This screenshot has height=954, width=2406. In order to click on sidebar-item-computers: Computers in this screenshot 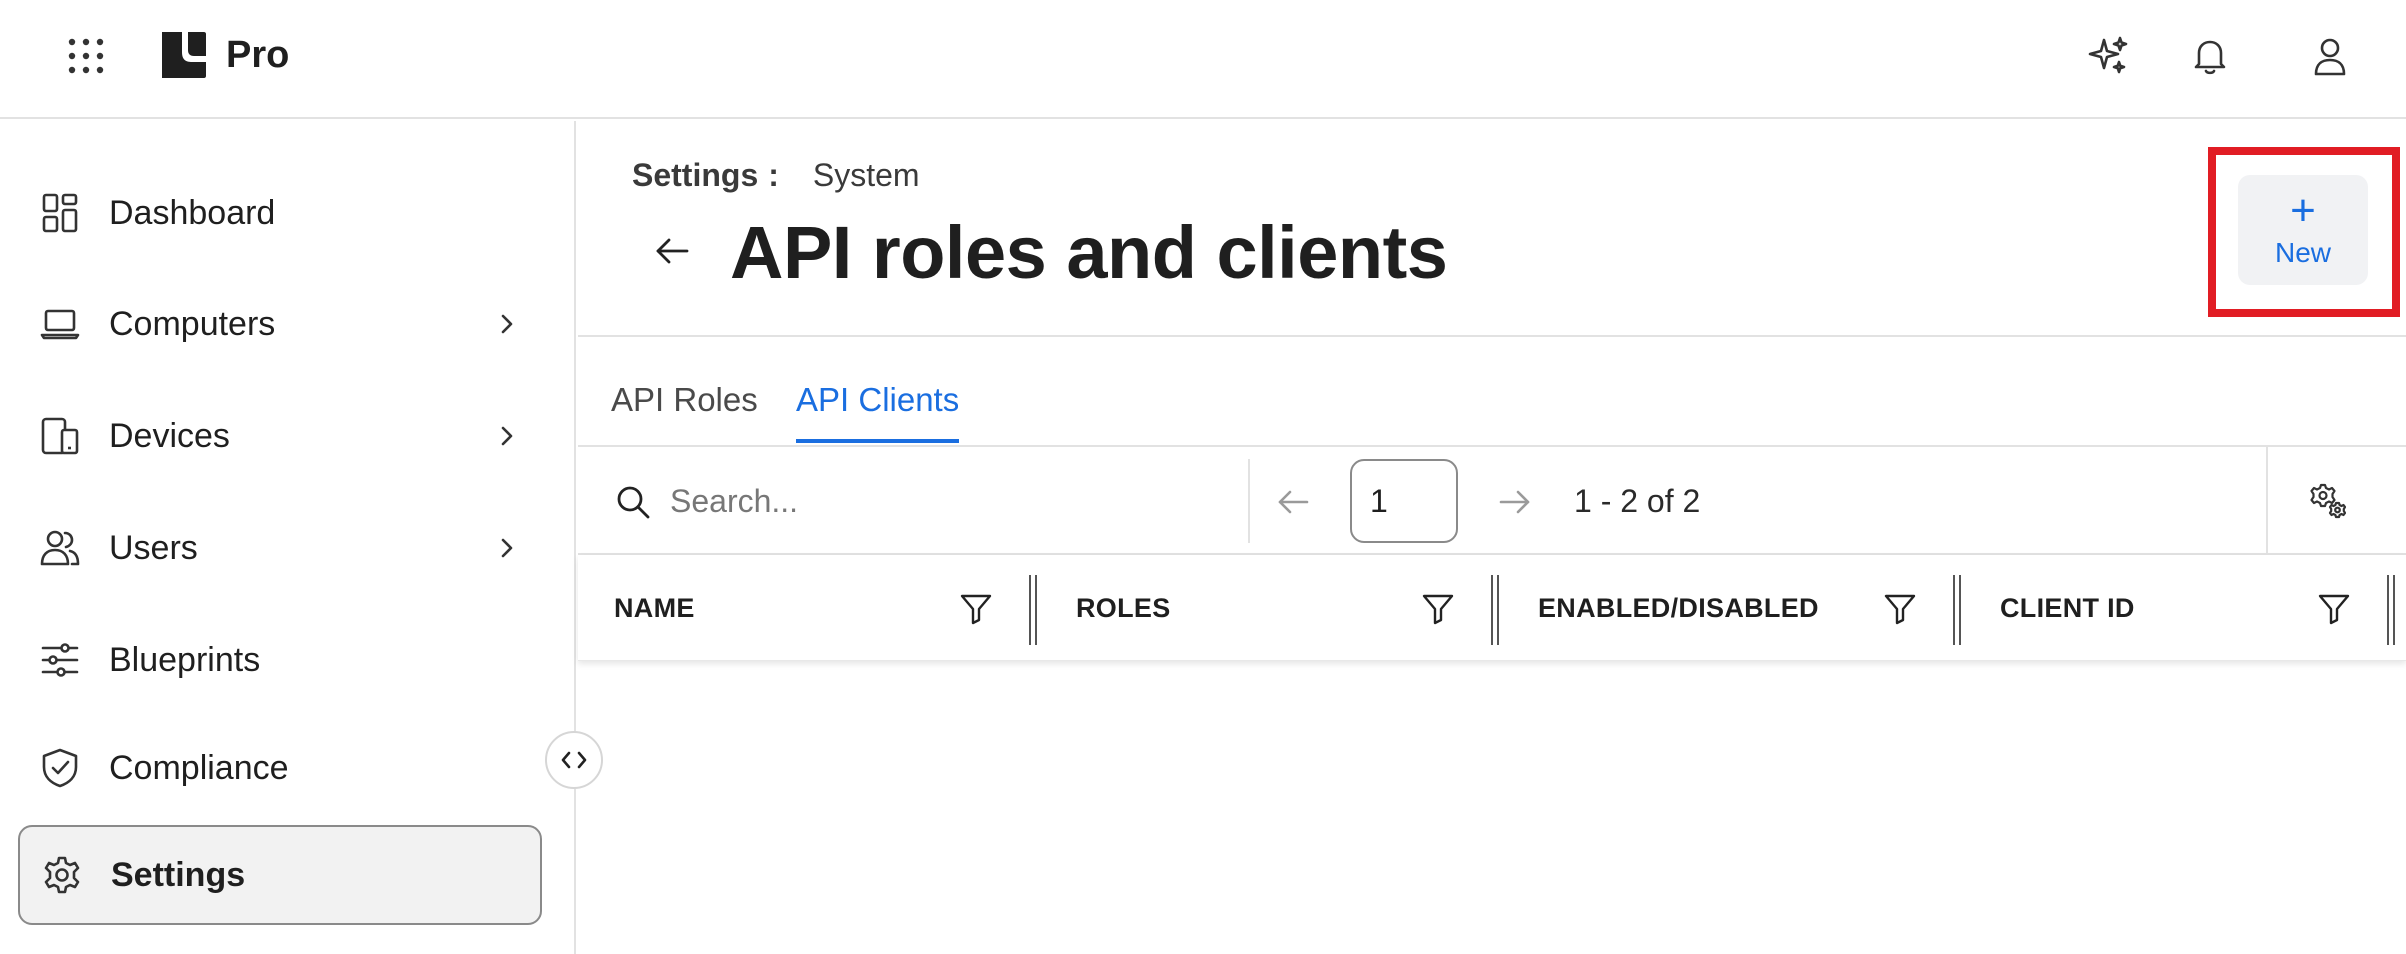, I will do `click(280, 324)`.